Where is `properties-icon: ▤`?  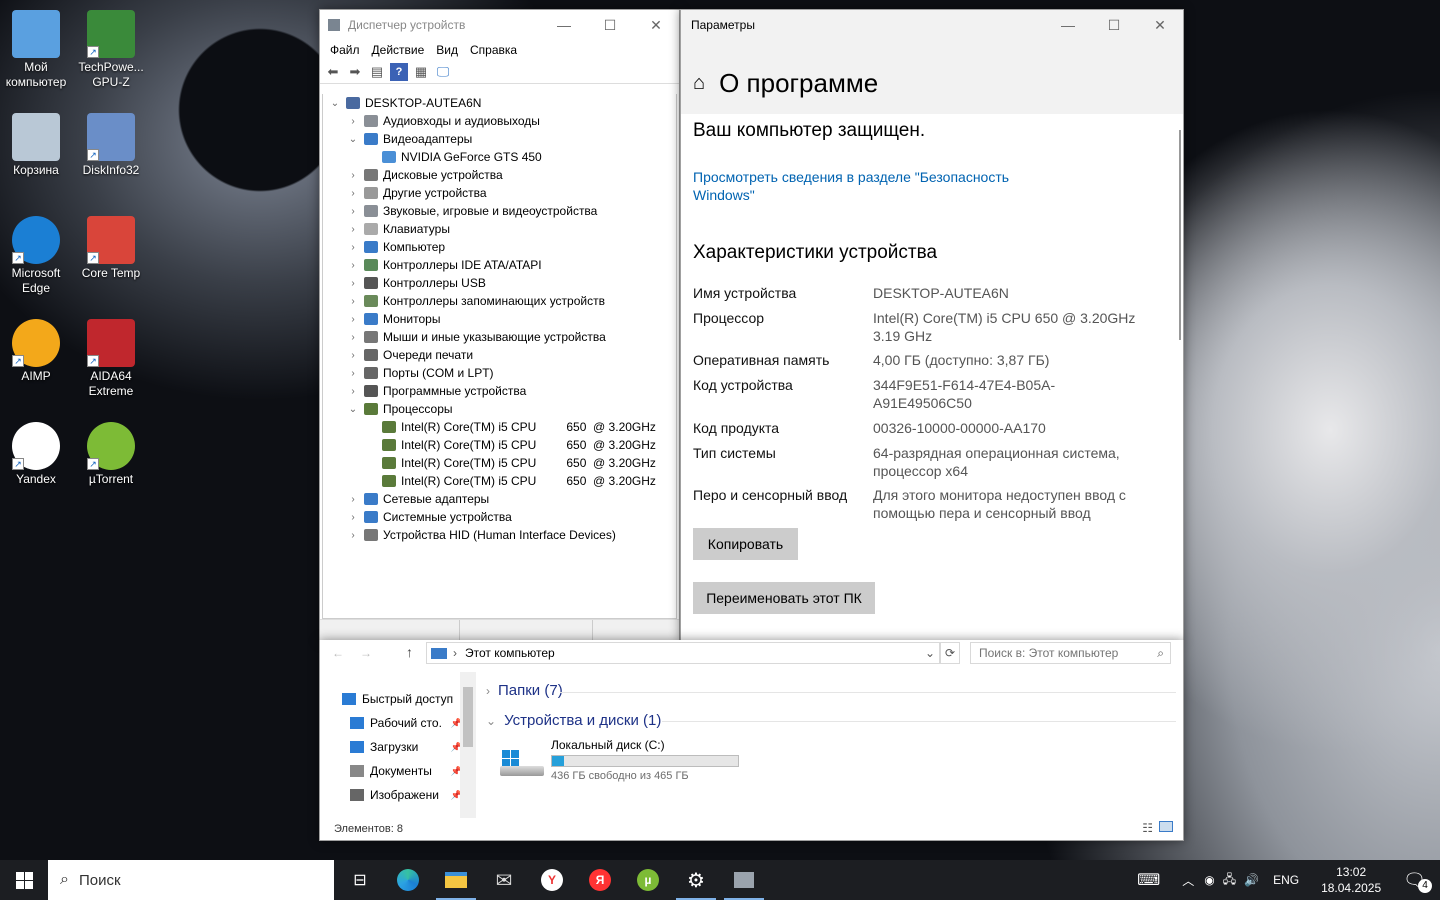 properties-icon: ▤ is located at coordinates (377, 72).